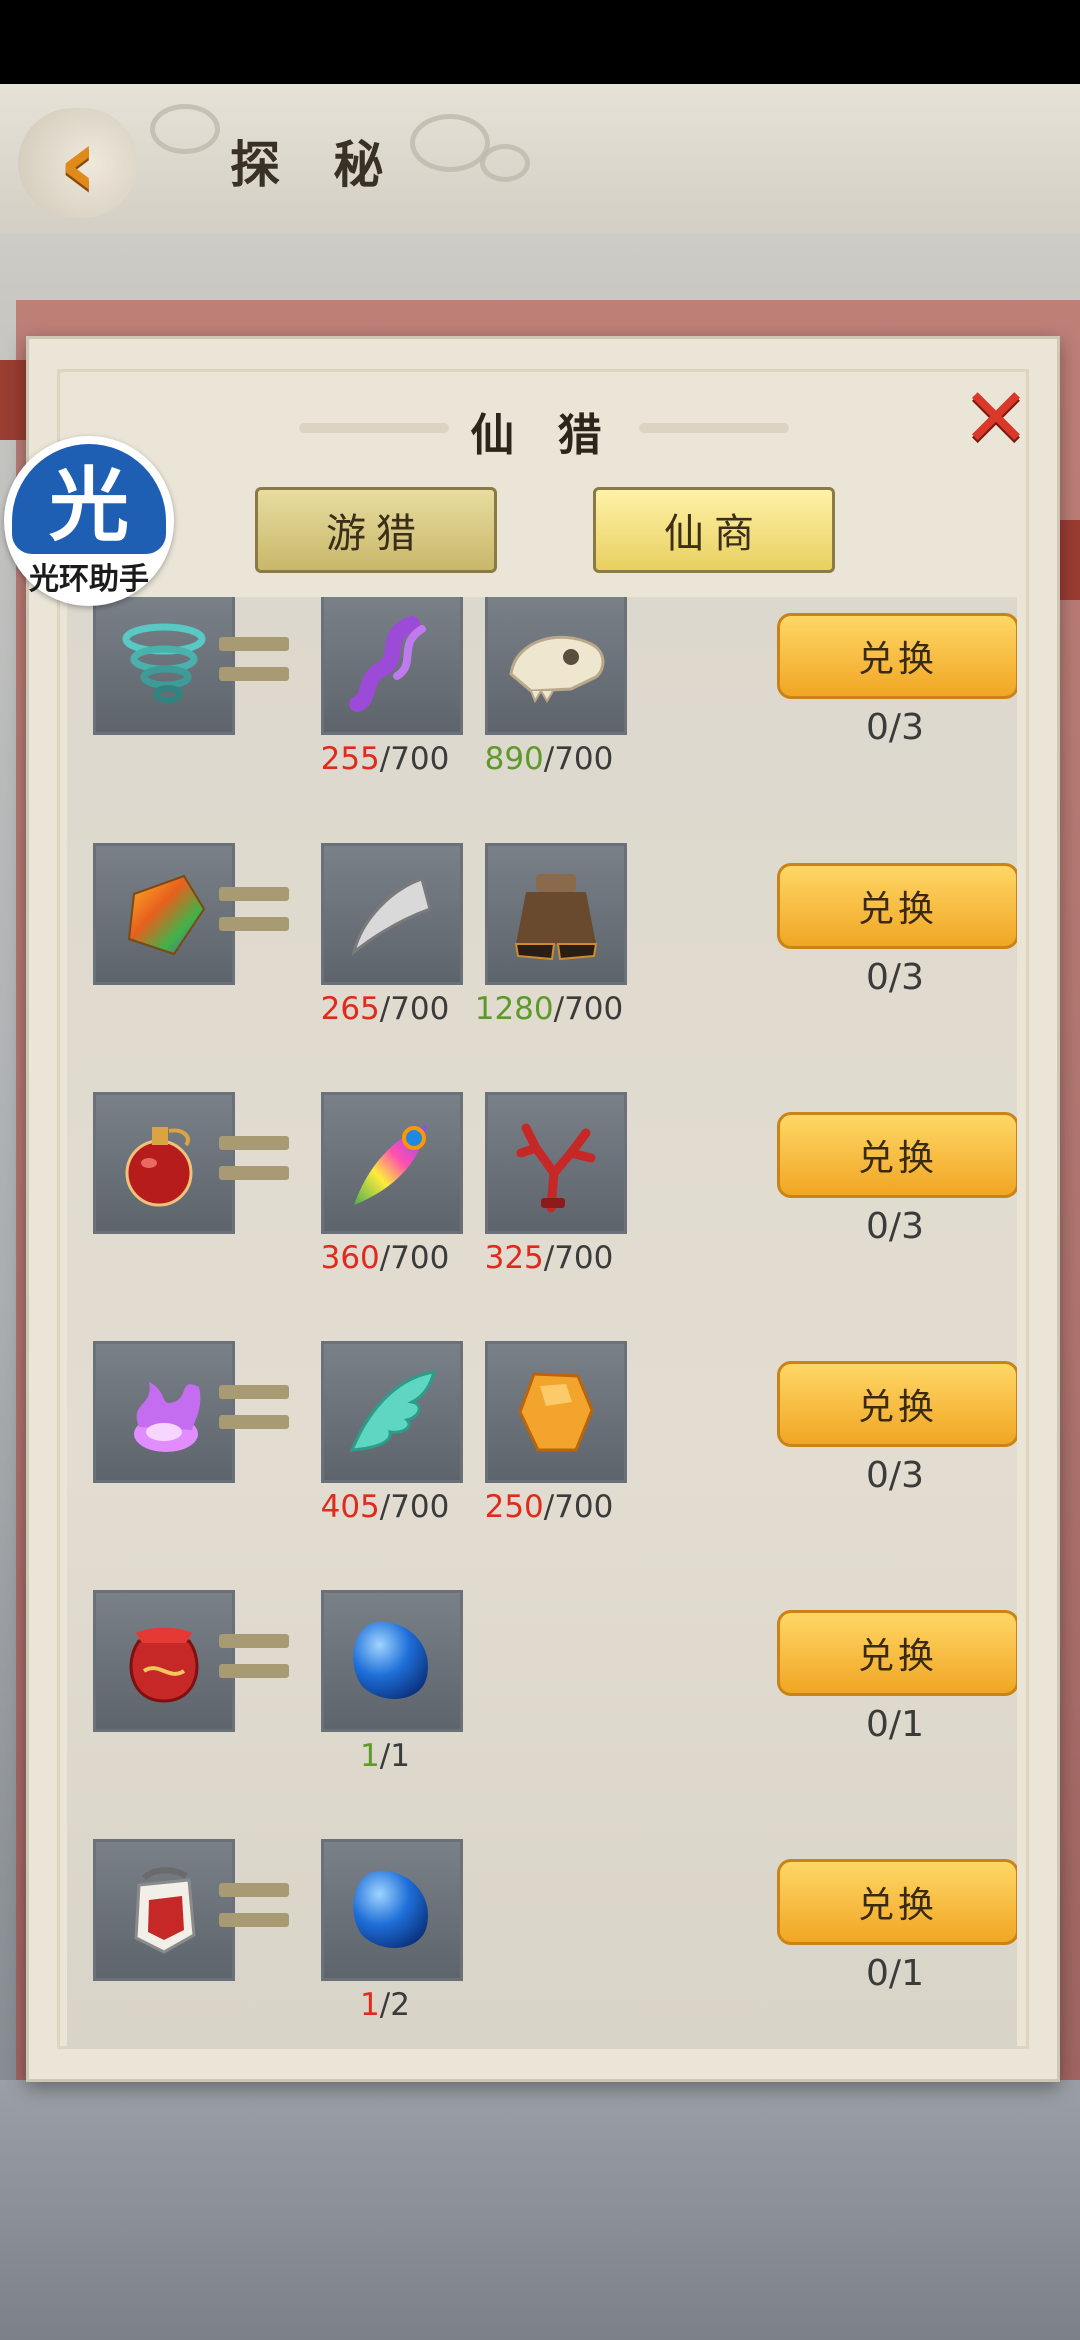 The width and height of the screenshot is (1080, 2340). I want to click on exchange-row: 1/1 兑换 0/1, so click(542, 1689).